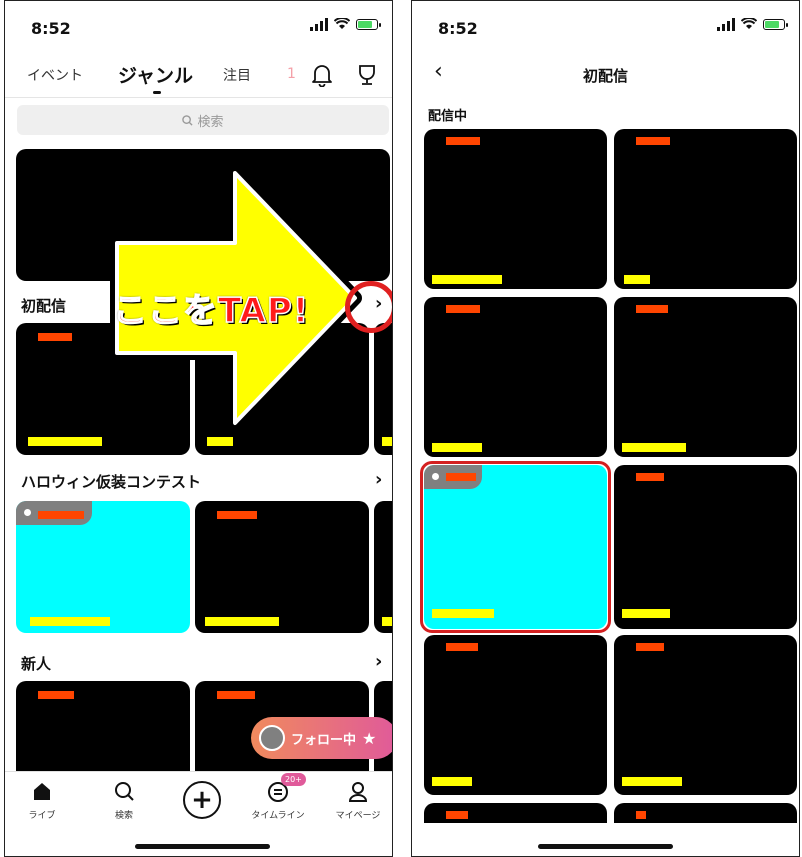 The image size is (802, 857). I want to click on tab-featured: 注目, so click(237, 75).